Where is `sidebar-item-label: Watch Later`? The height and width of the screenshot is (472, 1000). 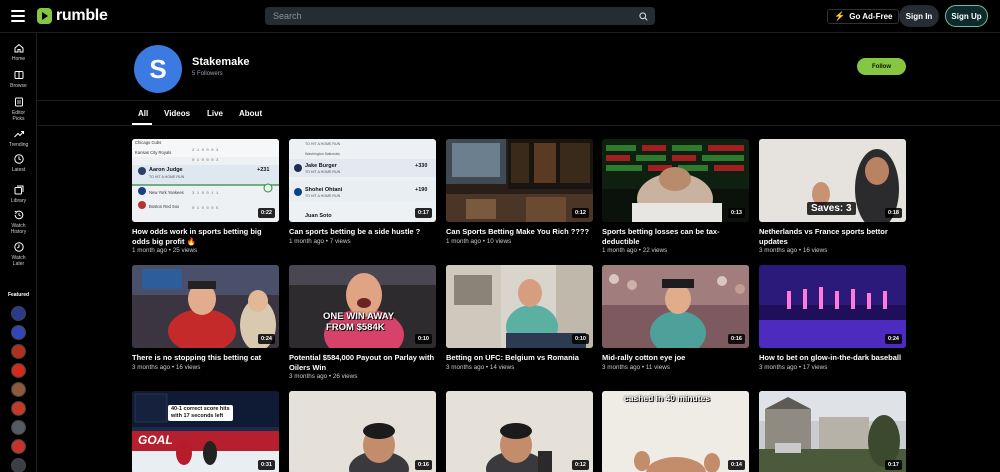 sidebar-item-label: Watch Later is located at coordinates (18, 261).